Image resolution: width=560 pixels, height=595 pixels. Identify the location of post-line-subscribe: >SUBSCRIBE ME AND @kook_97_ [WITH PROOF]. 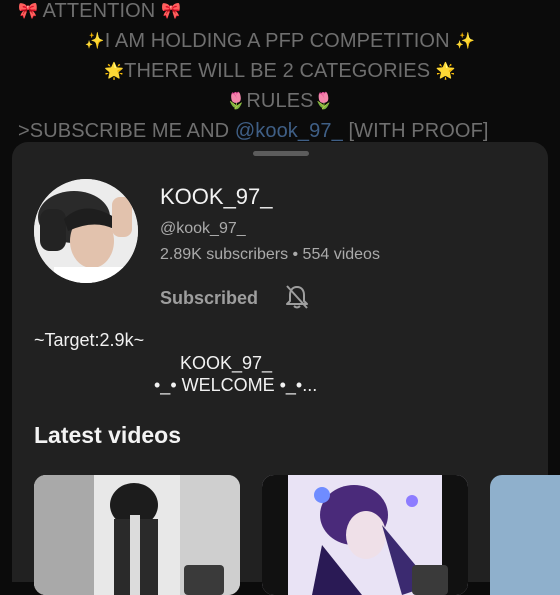
(253, 131).